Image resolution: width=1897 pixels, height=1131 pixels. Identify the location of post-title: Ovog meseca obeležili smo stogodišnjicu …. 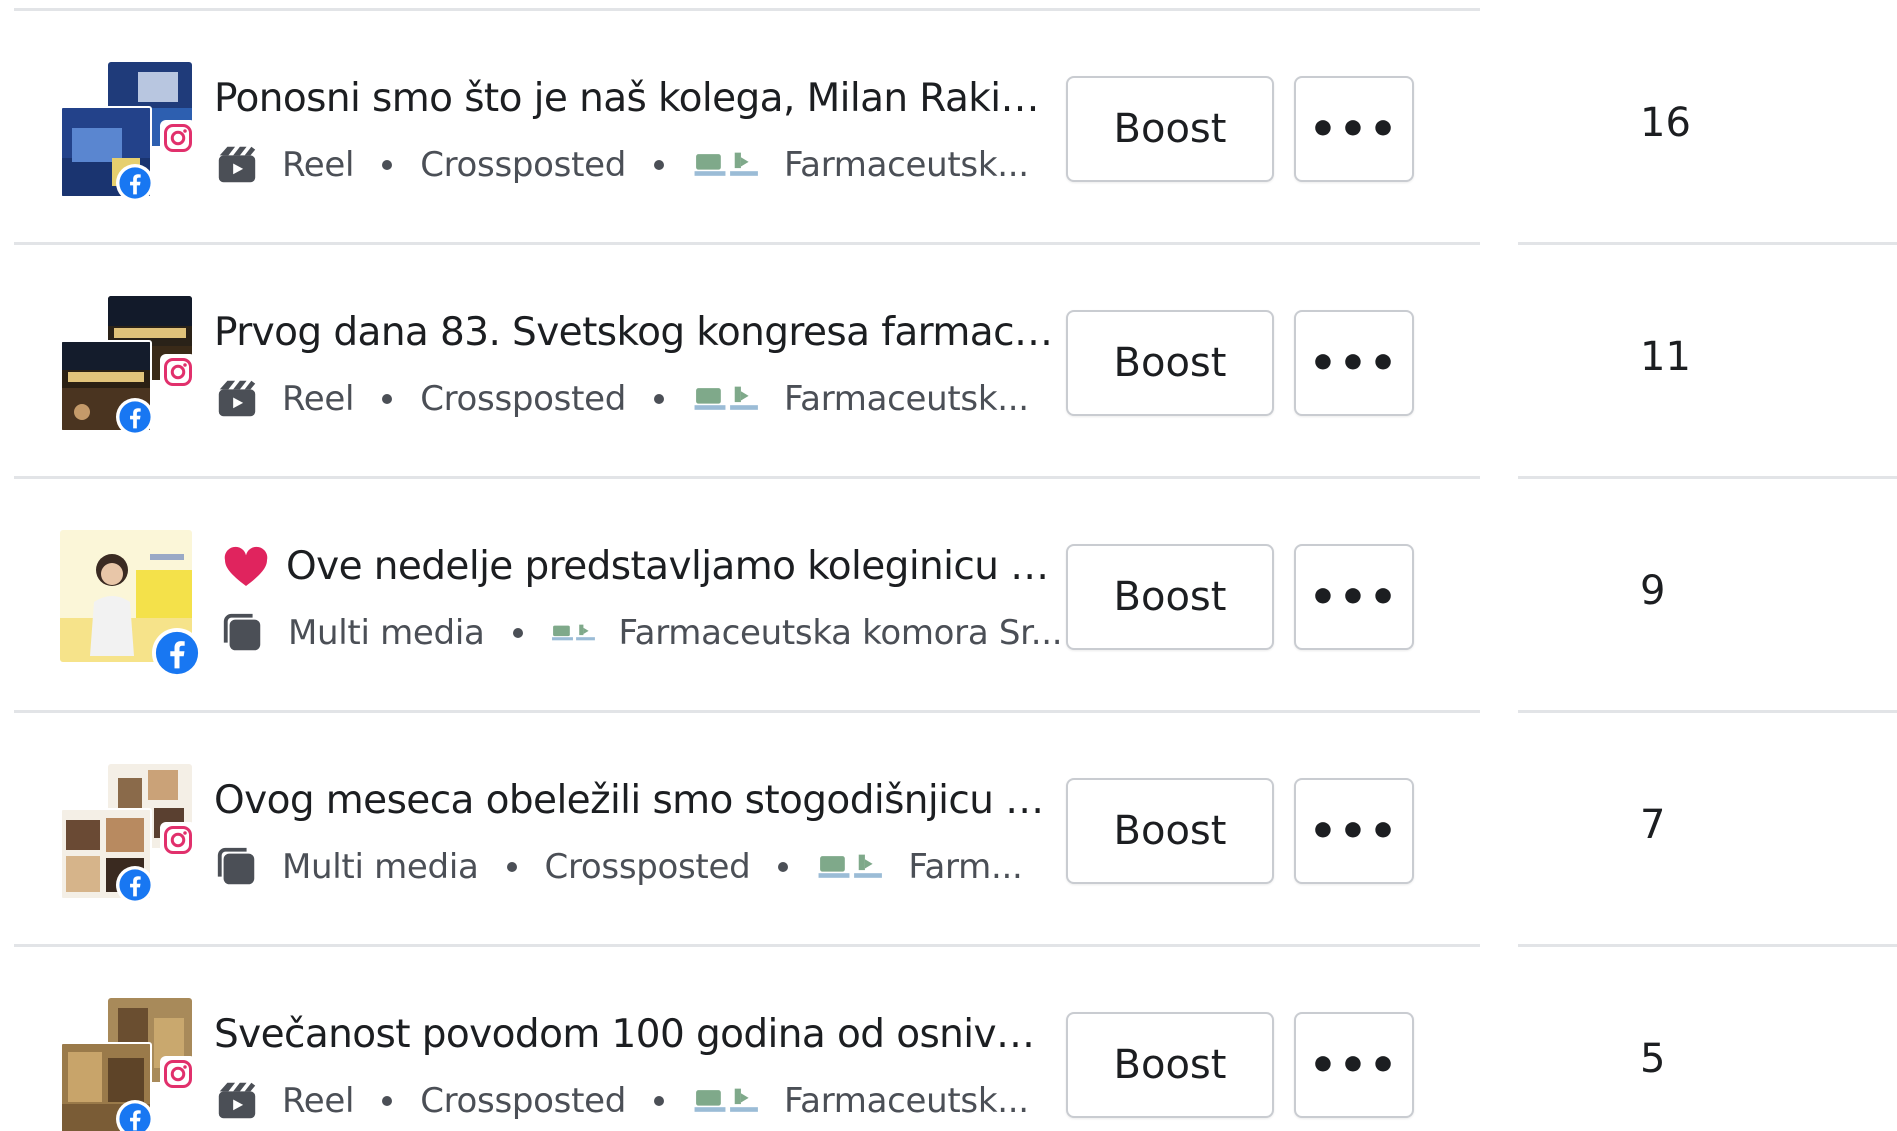
(634, 801).